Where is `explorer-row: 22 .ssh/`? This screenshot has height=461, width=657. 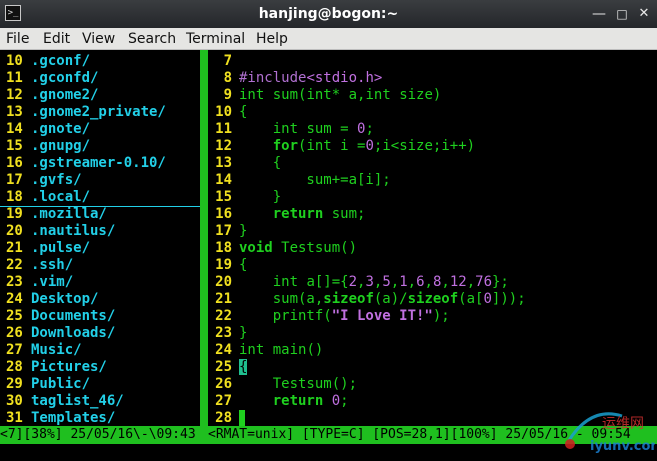
explorer-row: 22 .ssh/ is located at coordinates (100, 265).